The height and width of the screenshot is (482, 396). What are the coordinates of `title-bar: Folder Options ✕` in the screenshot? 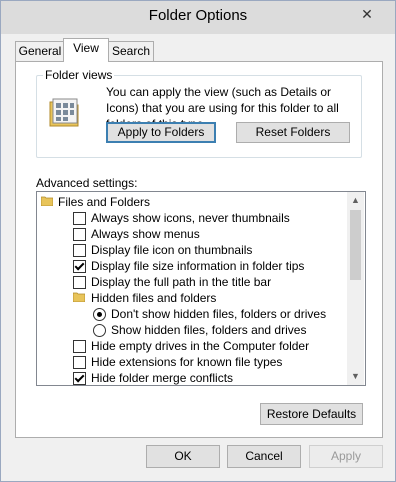 It's located at (198, 17).